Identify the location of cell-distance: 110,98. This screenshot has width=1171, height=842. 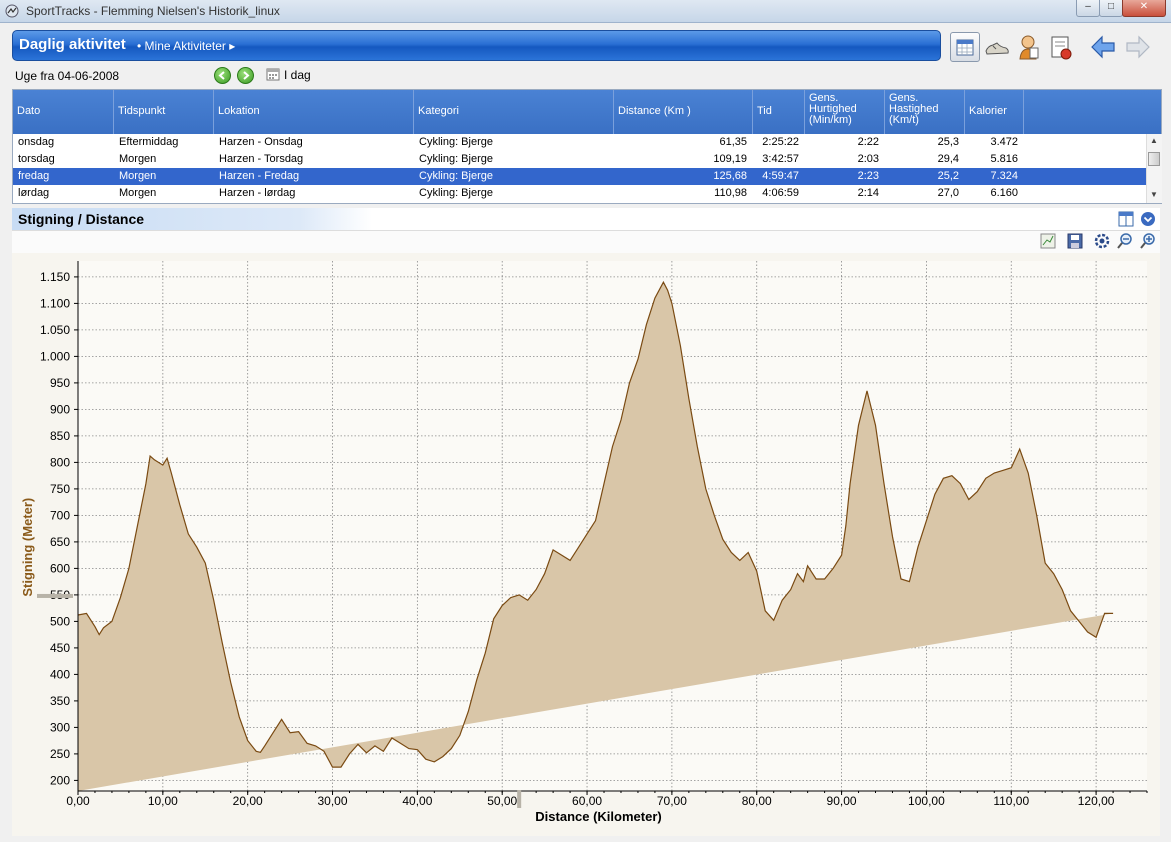
(730, 193).